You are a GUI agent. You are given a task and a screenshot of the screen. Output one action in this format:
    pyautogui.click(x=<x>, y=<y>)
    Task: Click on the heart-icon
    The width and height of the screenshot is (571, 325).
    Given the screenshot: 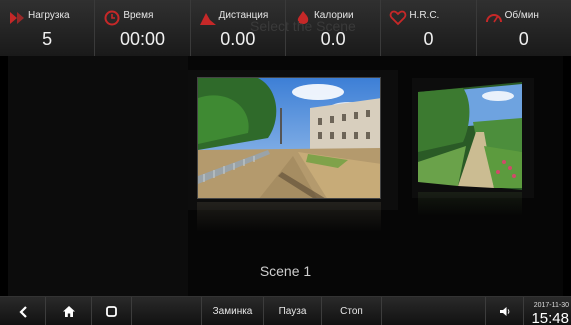 What is the action you would take?
    pyautogui.click(x=398, y=18)
    